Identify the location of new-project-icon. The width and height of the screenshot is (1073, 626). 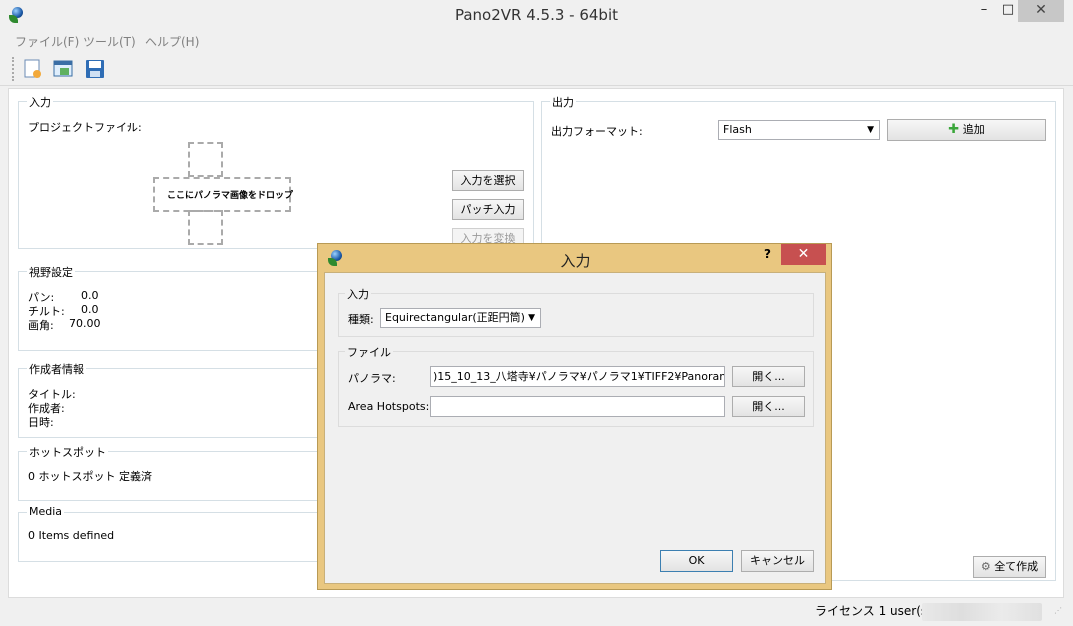
(33, 69).